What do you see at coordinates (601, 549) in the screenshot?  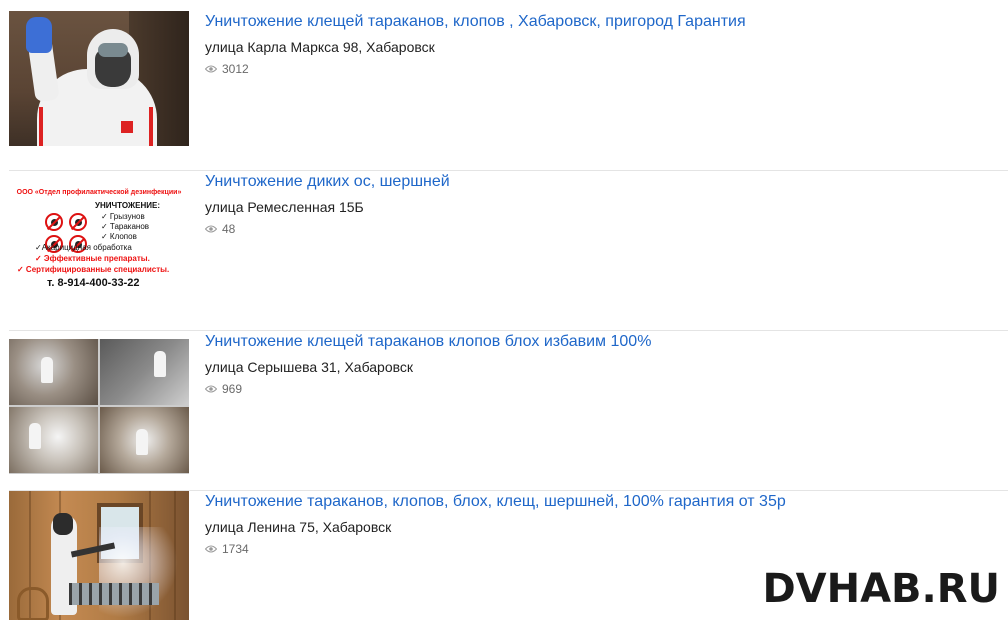 I see `view-count: 1734` at bounding box center [601, 549].